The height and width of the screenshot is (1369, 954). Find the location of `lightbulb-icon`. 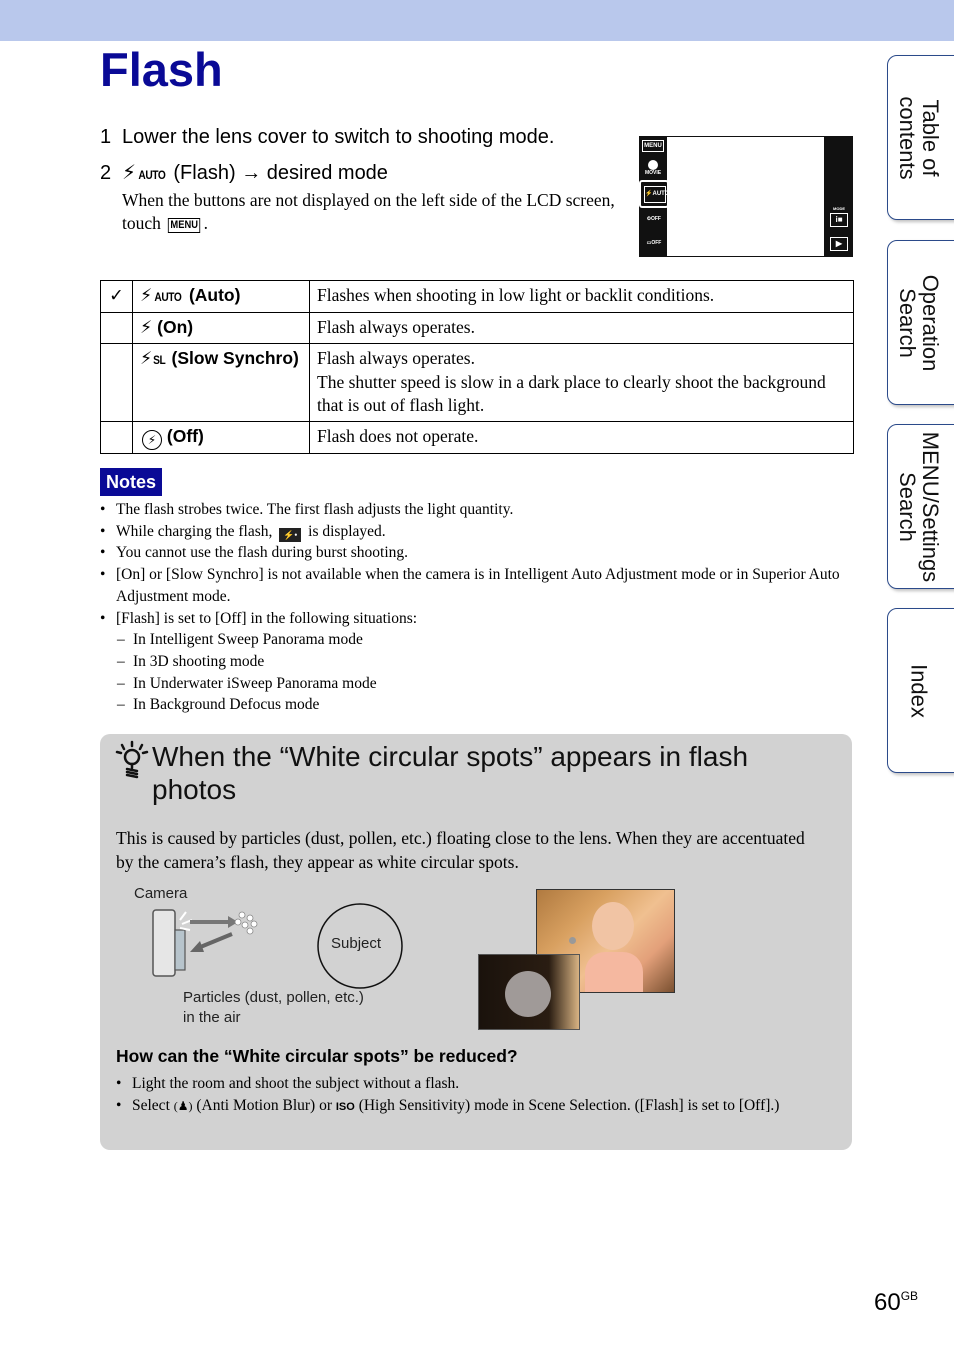

lightbulb-icon is located at coordinates (132, 759).